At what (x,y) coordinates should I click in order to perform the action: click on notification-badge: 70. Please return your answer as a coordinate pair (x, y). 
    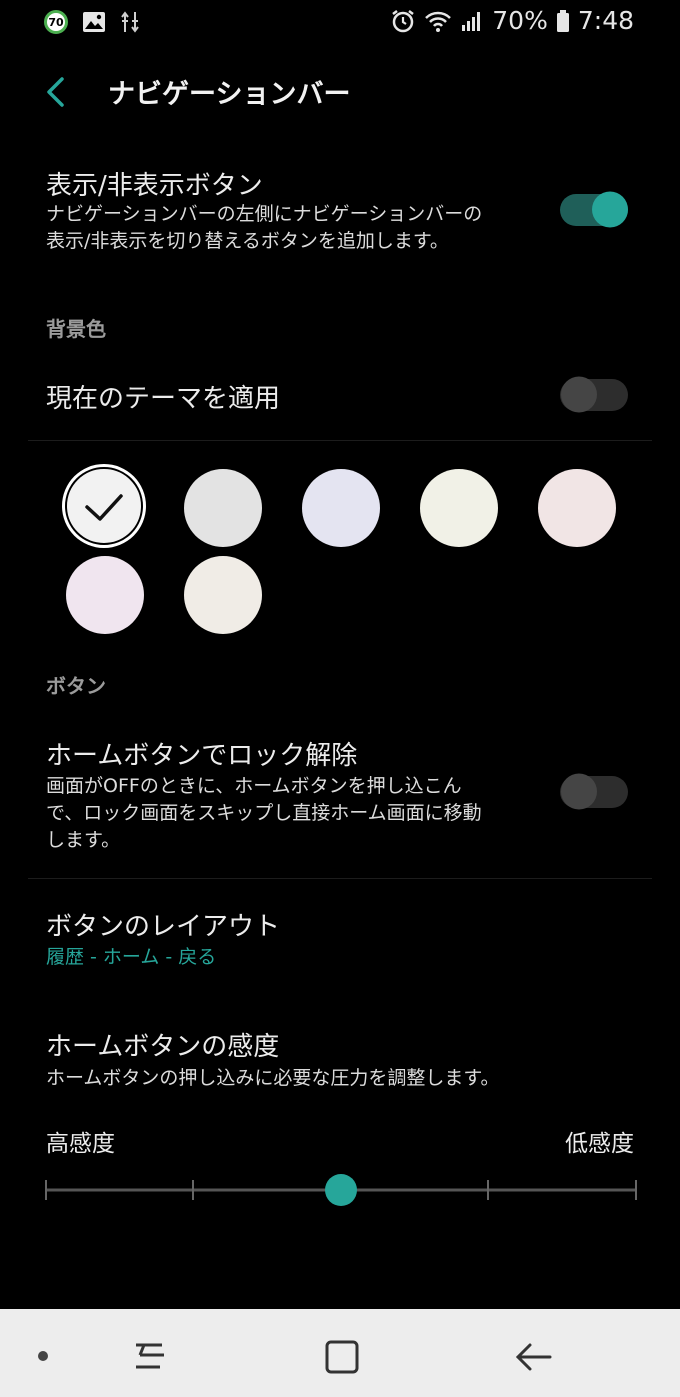
    Looking at the image, I should click on (56, 22).